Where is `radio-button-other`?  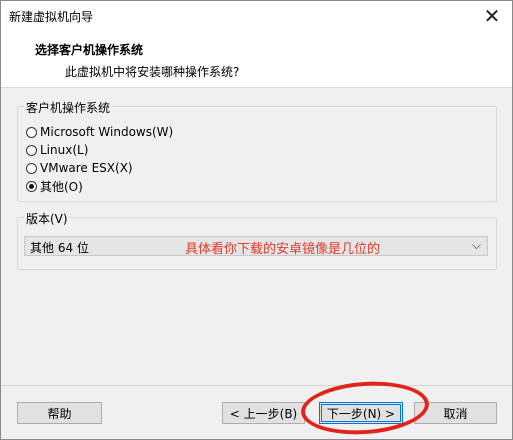 radio-button-other is located at coordinates (31, 186).